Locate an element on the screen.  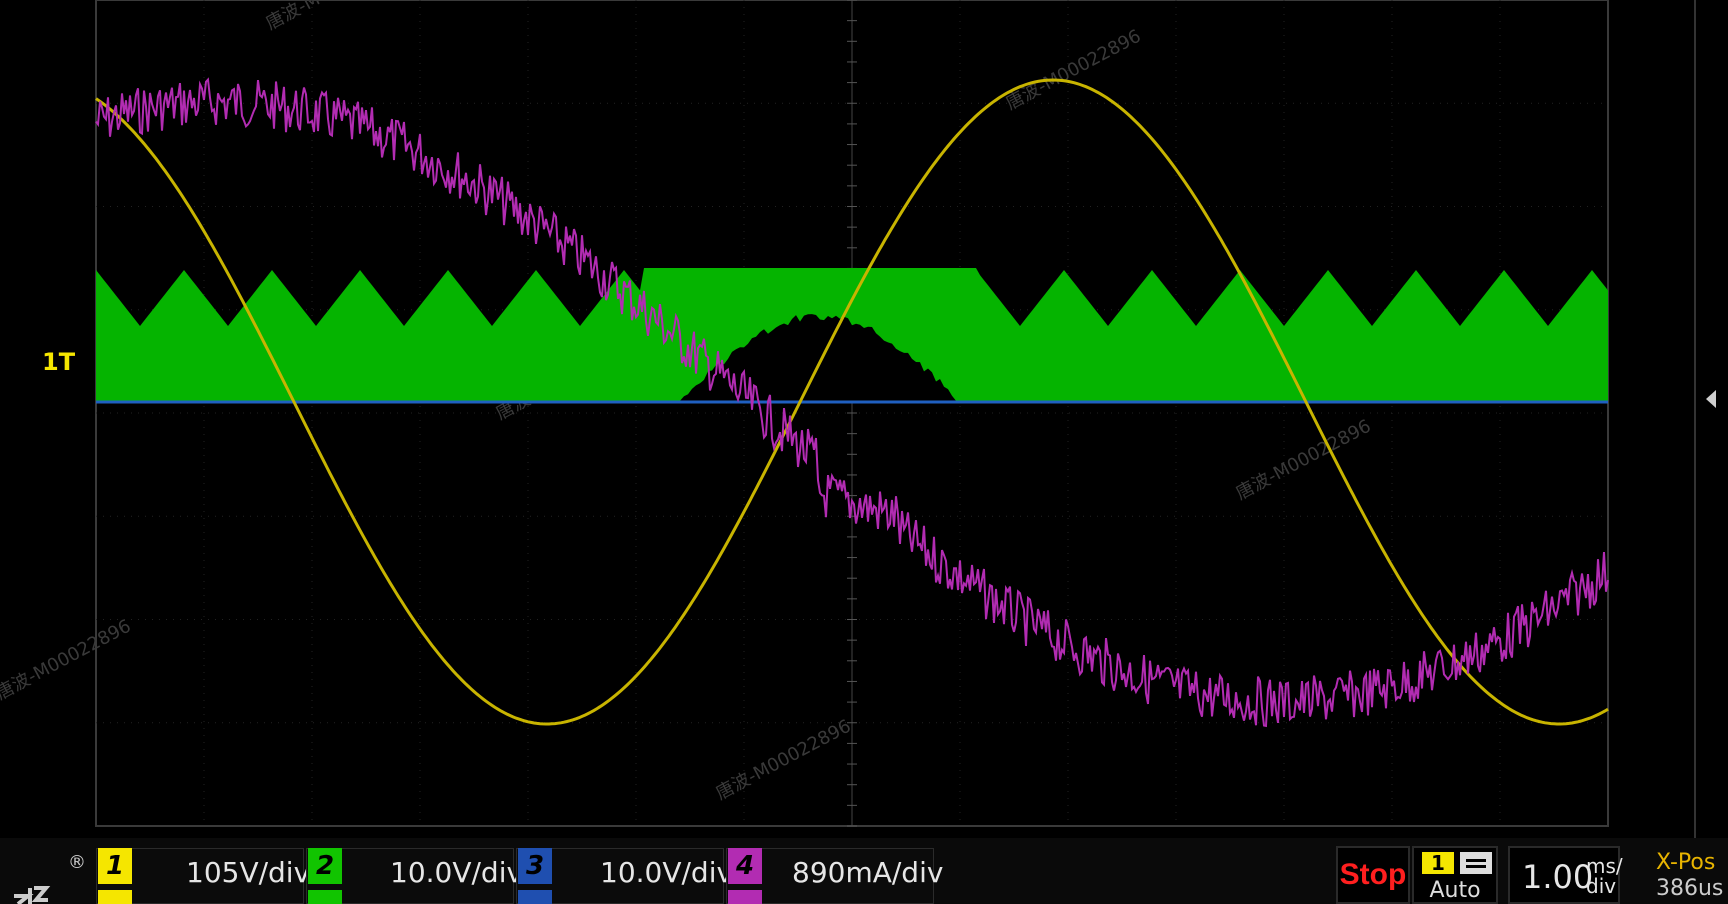
xpos-value: 386us is located at coordinates (1689, 888).